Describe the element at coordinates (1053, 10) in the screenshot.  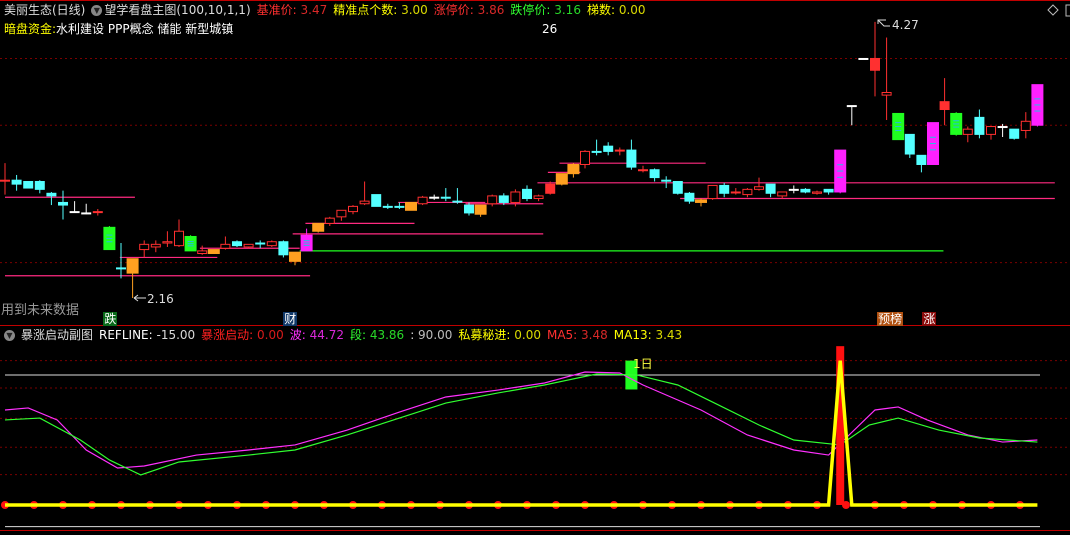
I see `diamond-icon` at that location.